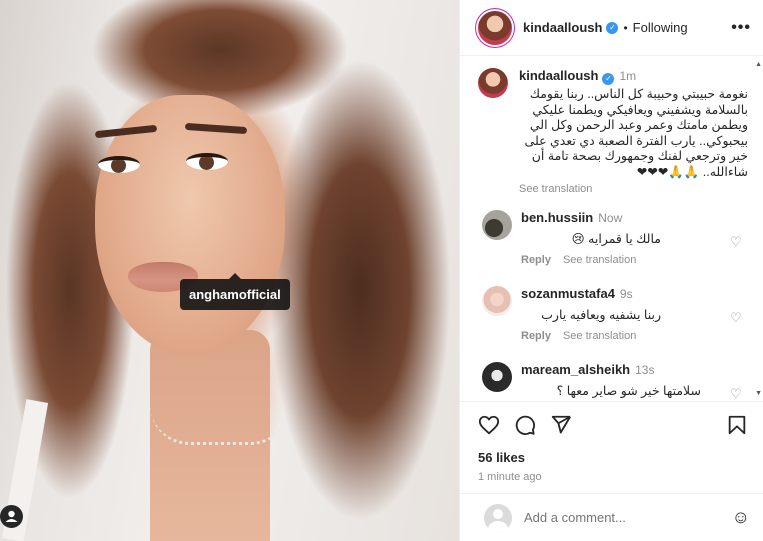 The width and height of the screenshot is (763, 541). Describe the element at coordinates (611, 447) in the screenshot. I see `post-actions: 56 likes 1 minute ago` at that location.